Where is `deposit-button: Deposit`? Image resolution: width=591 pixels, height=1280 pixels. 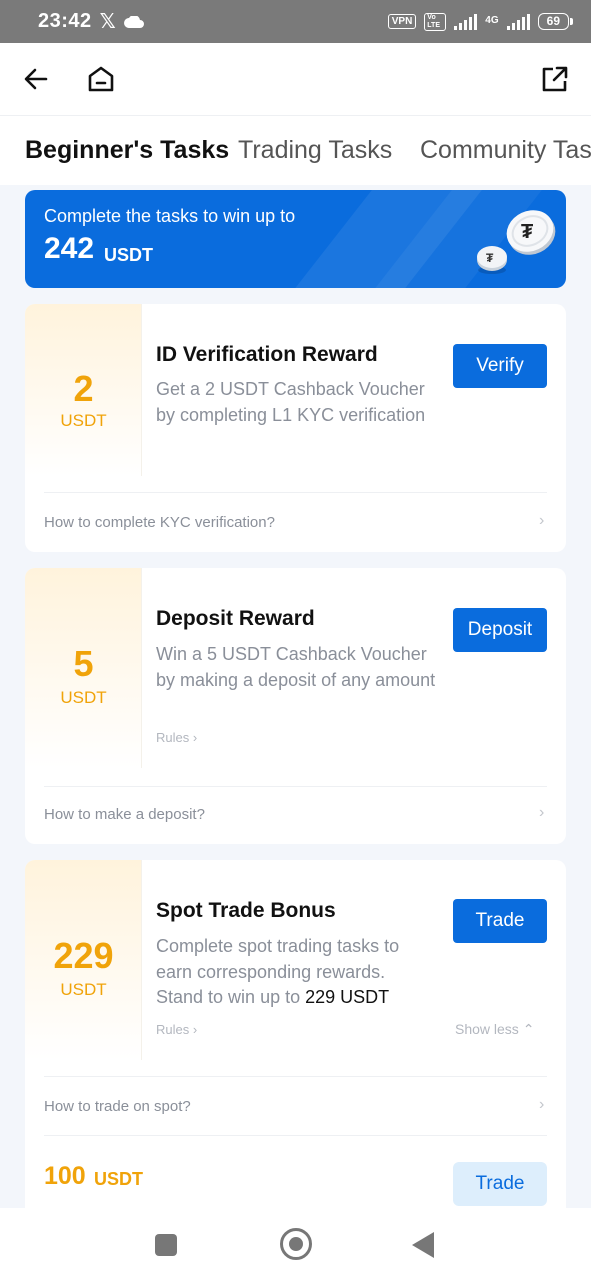 deposit-button: Deposit is located at coordinates (500, 630).